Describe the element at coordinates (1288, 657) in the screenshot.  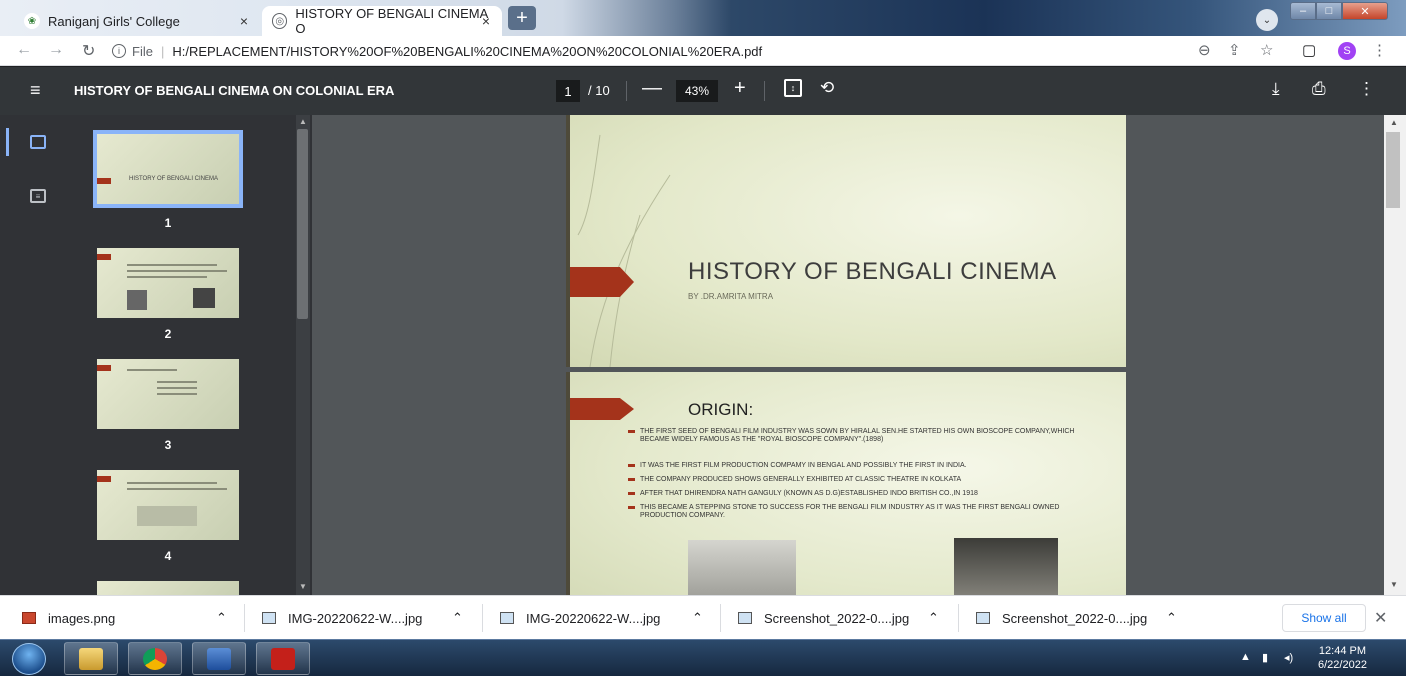
I see `volume-icon: ◂)` at that location.